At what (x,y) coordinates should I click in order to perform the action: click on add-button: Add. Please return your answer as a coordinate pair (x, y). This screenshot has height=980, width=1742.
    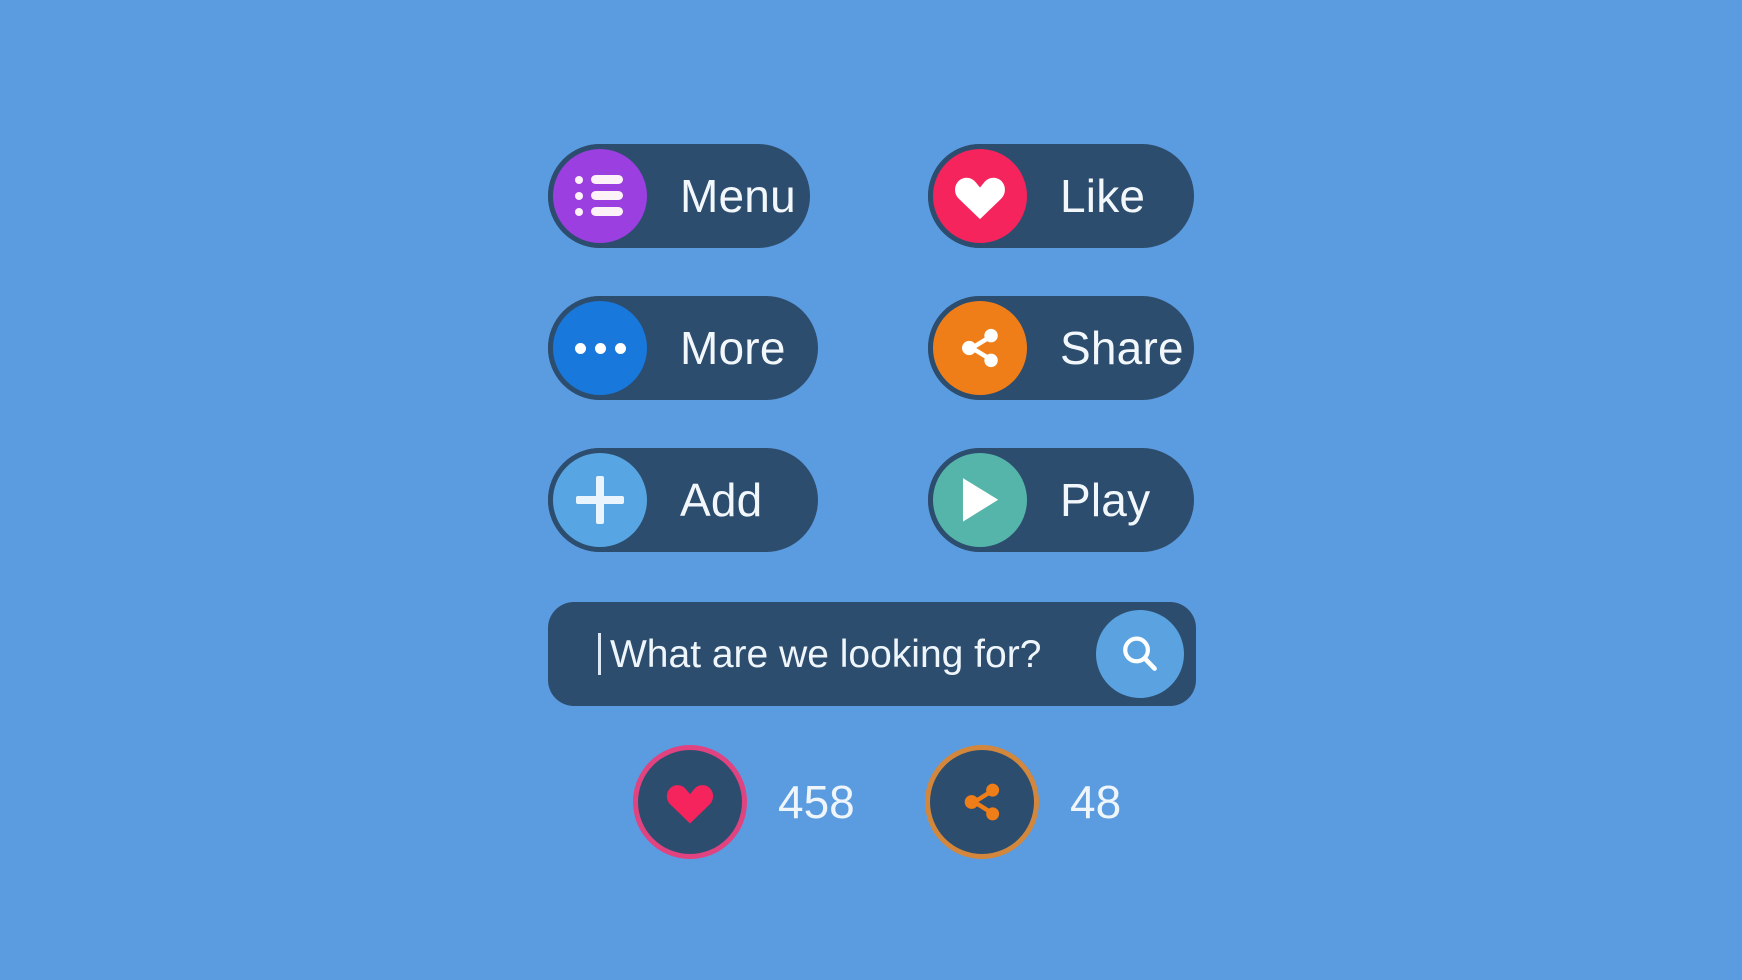
    Looking at the image, I should click on (683, 500).